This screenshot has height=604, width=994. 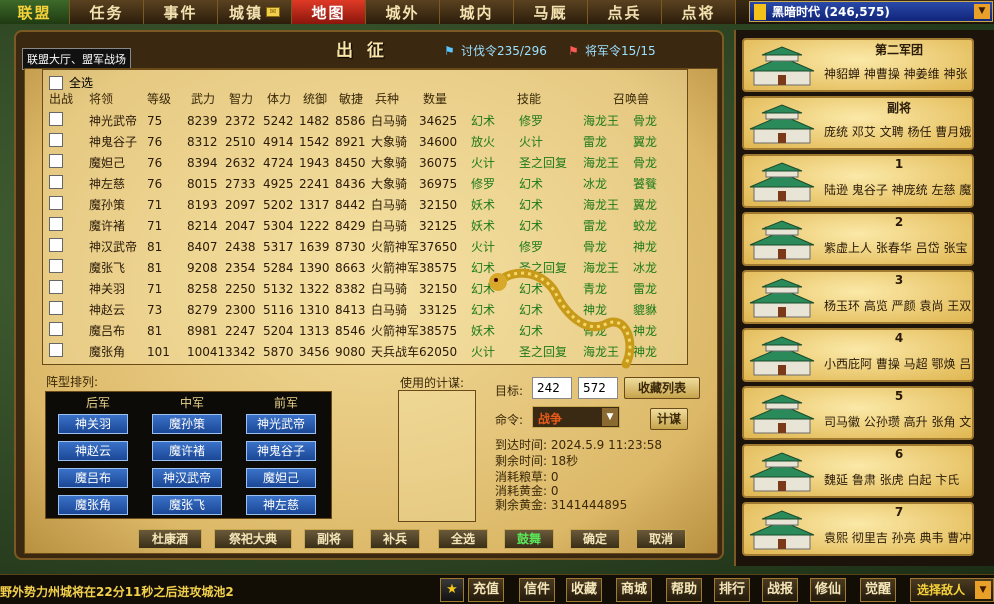 I want to click on dukang-wine-button: 杜康酒, so click(x=170, y=539).